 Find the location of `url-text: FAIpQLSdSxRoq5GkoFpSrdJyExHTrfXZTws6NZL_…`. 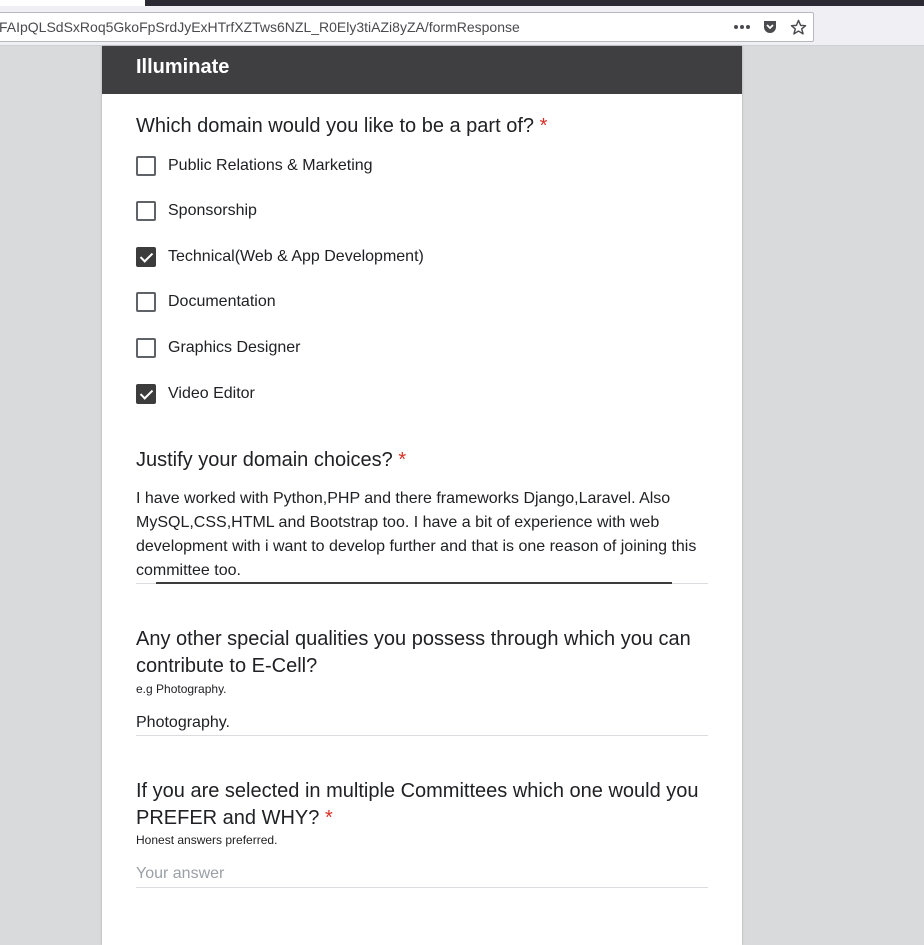

url-text: FAIpQLSdSxRoq5GkoFpSrdJyExHTrfXZTws6NZL_… is located at coordinates (260, 27).